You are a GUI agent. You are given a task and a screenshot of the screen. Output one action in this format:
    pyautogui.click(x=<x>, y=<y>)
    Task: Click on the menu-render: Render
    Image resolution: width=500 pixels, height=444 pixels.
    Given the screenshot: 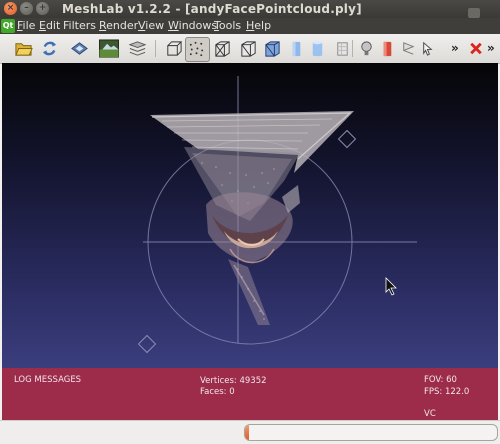 What is the action you would take?
    pyautogui.click(x=118, y=25)
    